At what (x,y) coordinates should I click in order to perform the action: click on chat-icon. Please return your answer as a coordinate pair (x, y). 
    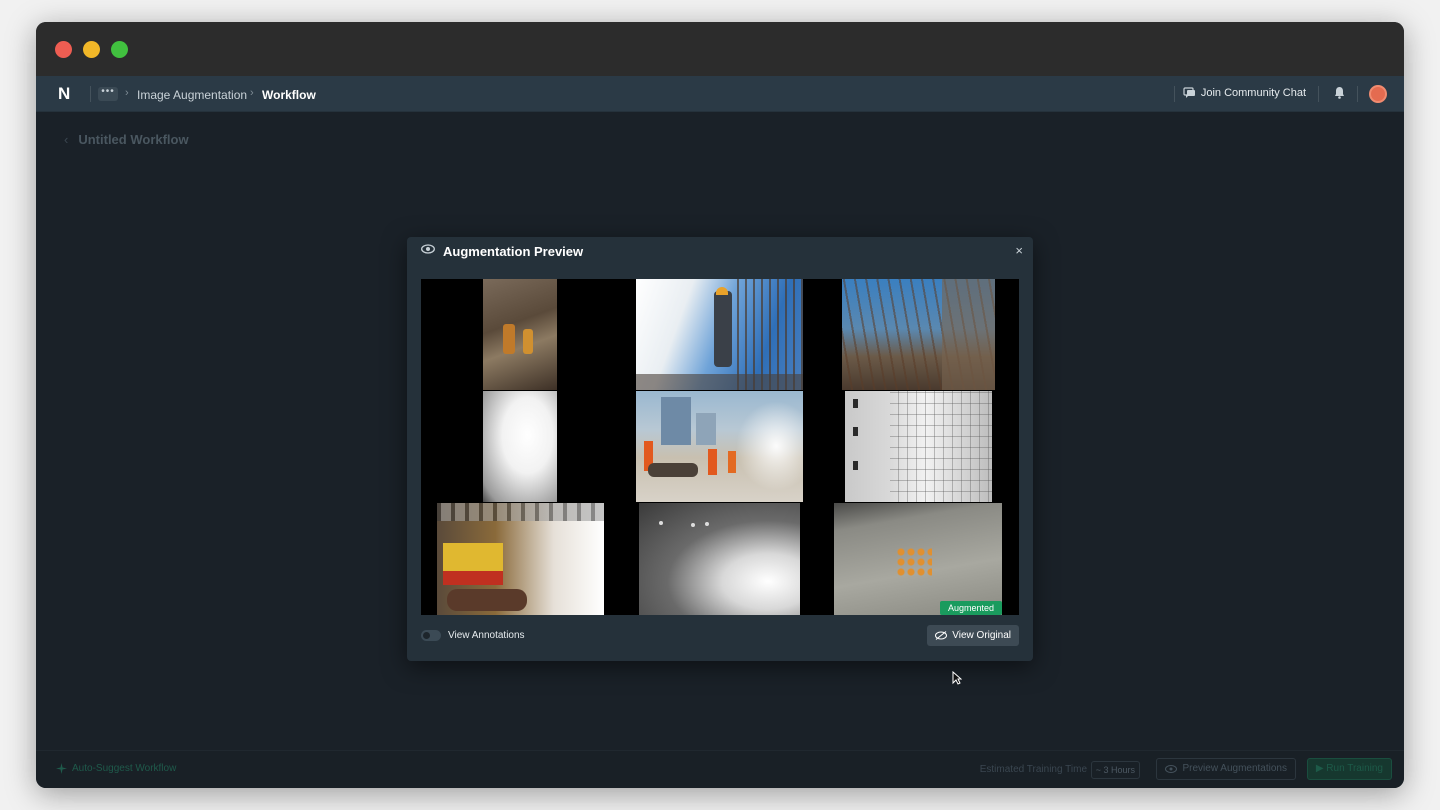
    Looking at the image, I should click on (1189, 92).